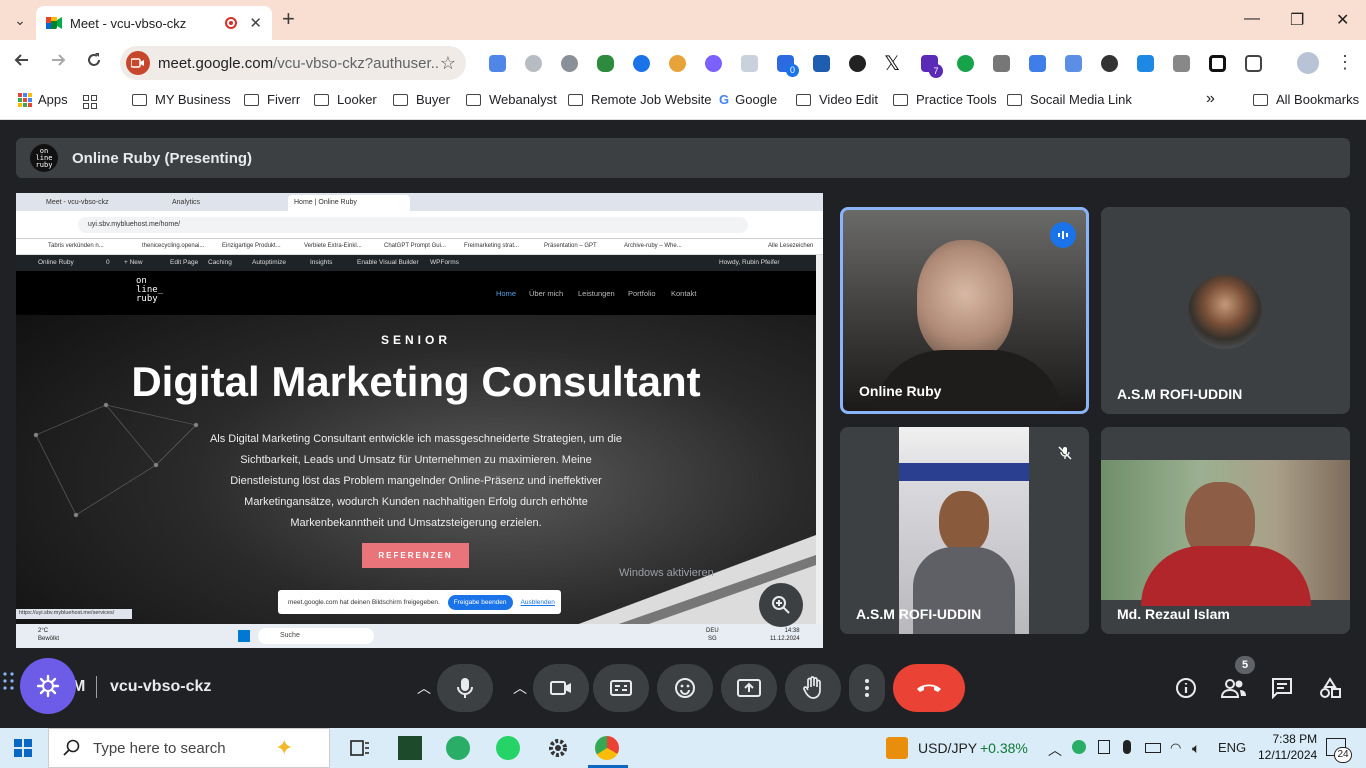 This screenshot has width=1366, height=768. I want to click on more-options-icon, so click(867, 688).